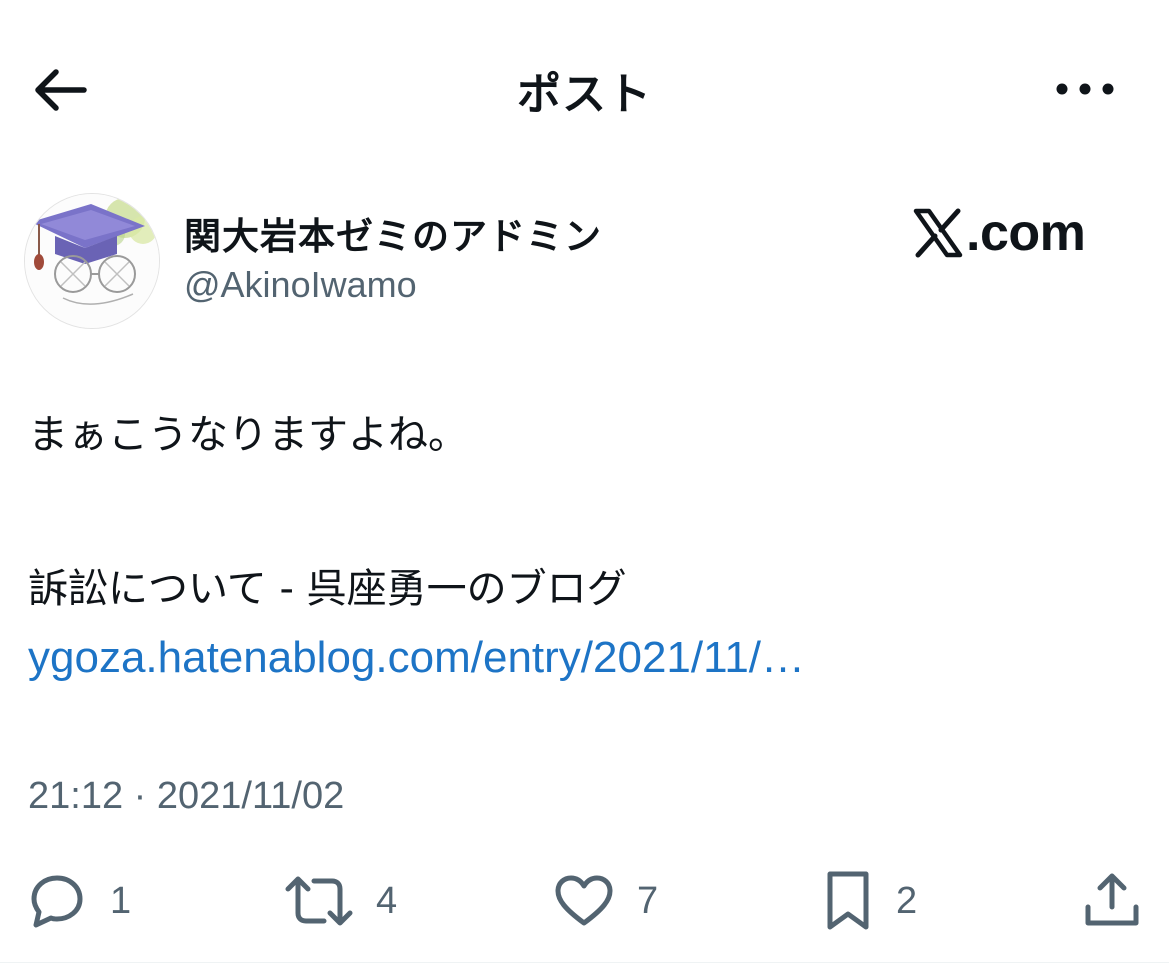 Image resolution: width=1169 pixels, height=968 pixels. Describe the element at coordinates (387, 900) in the screenshot. I see `repost-count: 4` at that location.